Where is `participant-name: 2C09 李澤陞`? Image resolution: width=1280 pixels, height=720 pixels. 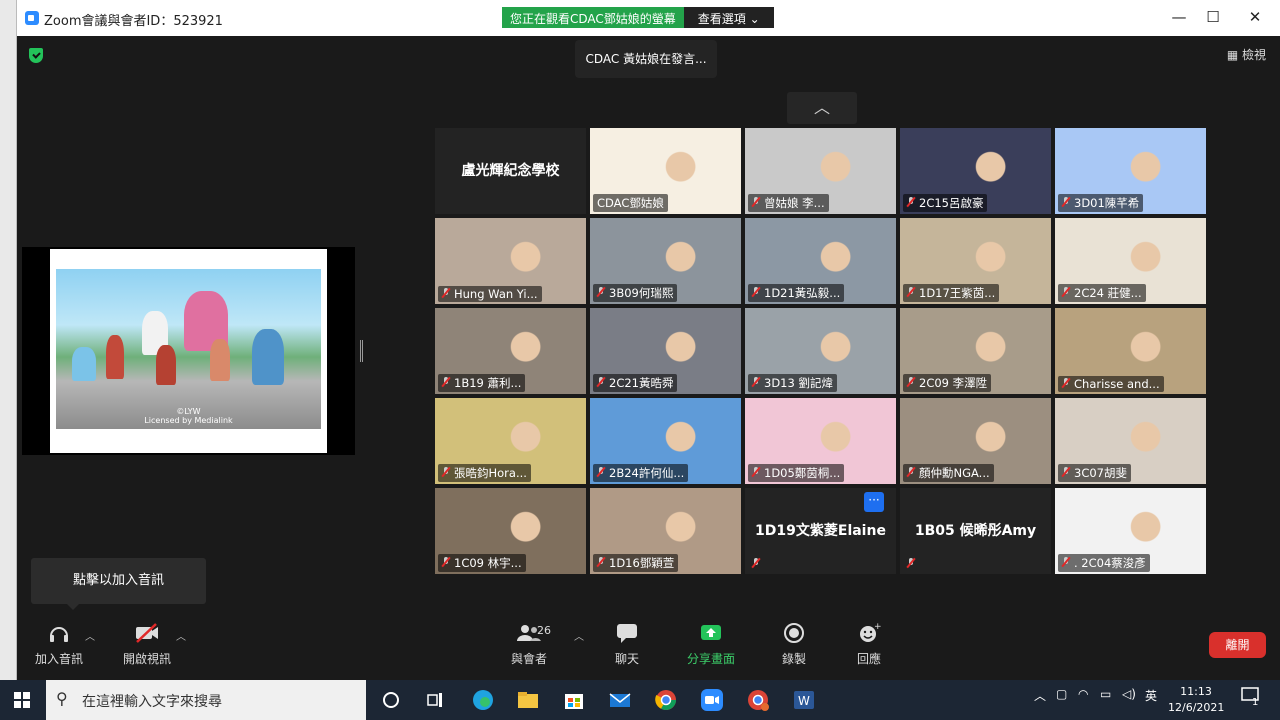 participant-name: 2C09 李澤陞 is located at coordinates (953, 383).